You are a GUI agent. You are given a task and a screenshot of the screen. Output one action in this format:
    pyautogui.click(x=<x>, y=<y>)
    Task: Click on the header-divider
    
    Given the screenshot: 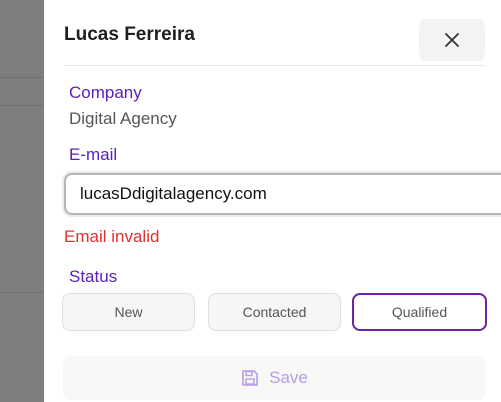 What is the action you would take?
    pyautogui.click(x=274, y=65)
    